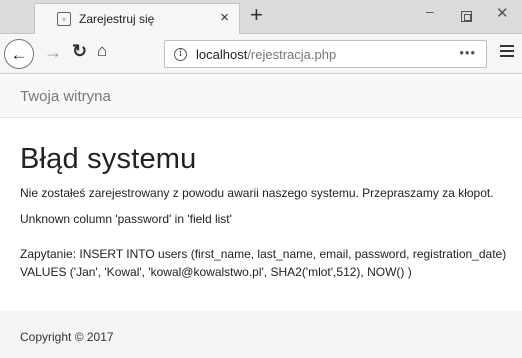 The image size is (522, 358). What do you see at coordinates (102, 50) in the screenshot?
I see `home-icon: ⌂` at bounding box center [102, 50].